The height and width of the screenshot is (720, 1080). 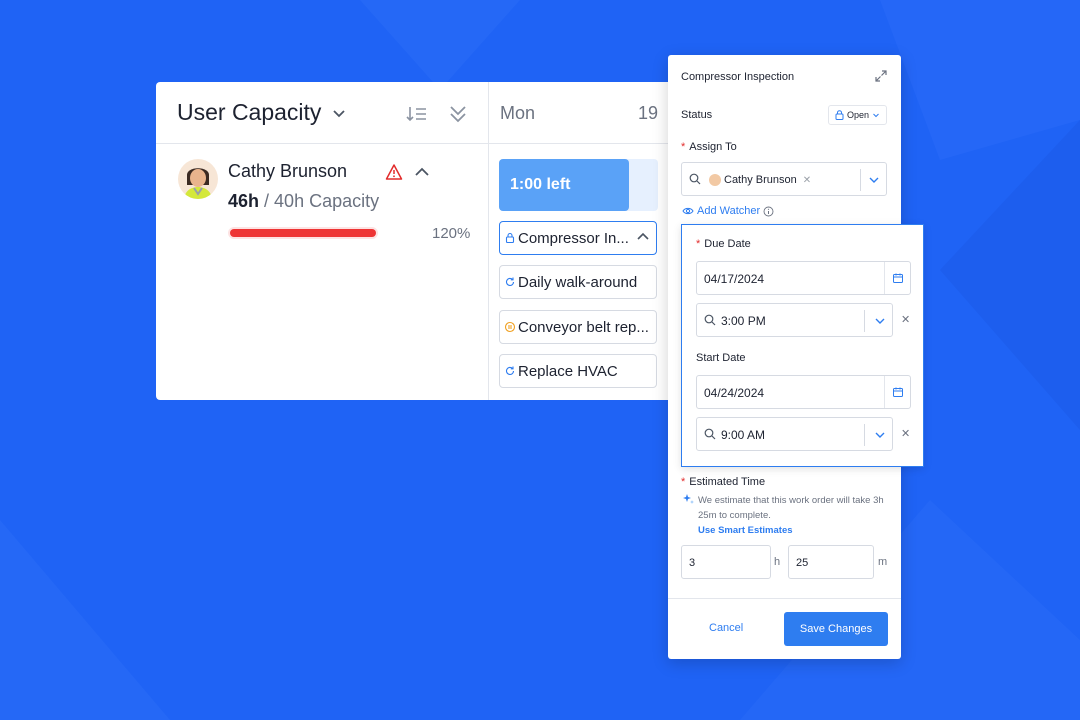 What do you see at coordinates (303, 233) in the screenshot?
I see `capacity-progress-bar` at bounding box center [303, 233].